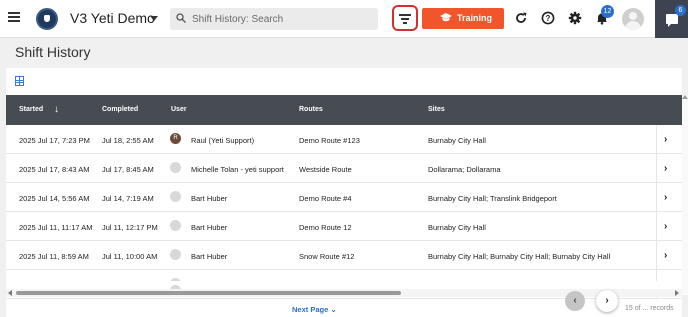 Image resolution: width=688 pixels, height=317 pixels. What do you see at coordinates (130, 227) in the screenshot?
I see `cell-completed: Jul 11, 12:17 PM` at bounding box center [130, 227].